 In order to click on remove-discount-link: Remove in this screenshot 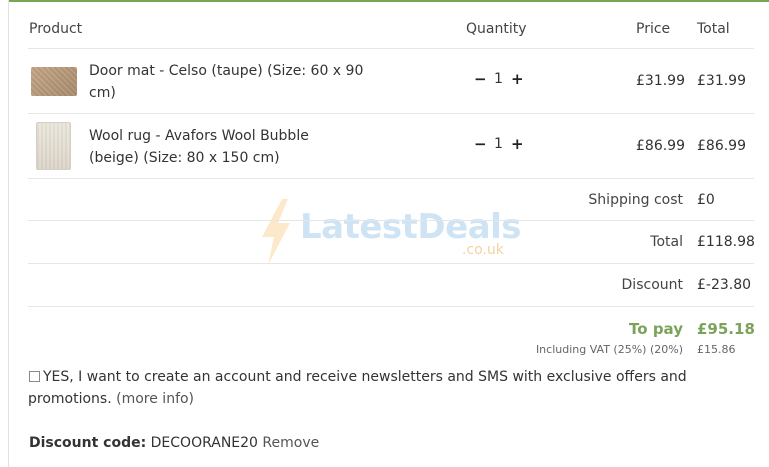, I will do `click(290, 443)`.